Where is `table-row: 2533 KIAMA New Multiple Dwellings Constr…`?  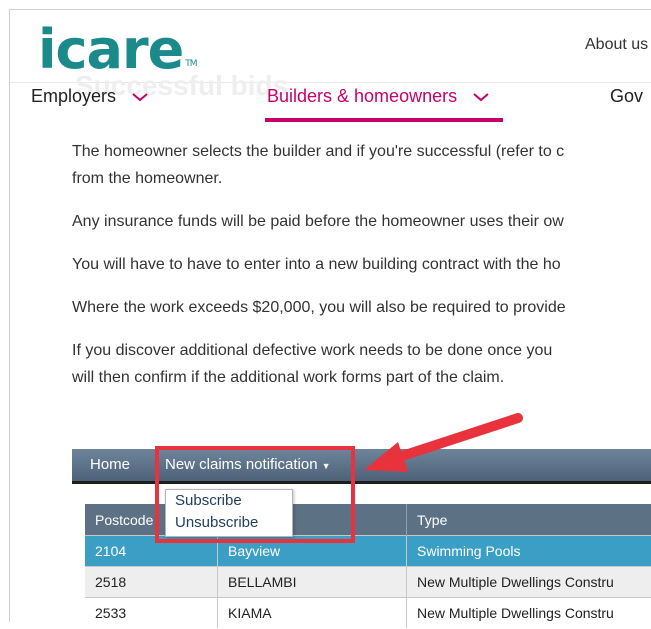 table-row: 2533 KIAMA New Multiple Dwellings Constr… is located at coordinates (368, 613).